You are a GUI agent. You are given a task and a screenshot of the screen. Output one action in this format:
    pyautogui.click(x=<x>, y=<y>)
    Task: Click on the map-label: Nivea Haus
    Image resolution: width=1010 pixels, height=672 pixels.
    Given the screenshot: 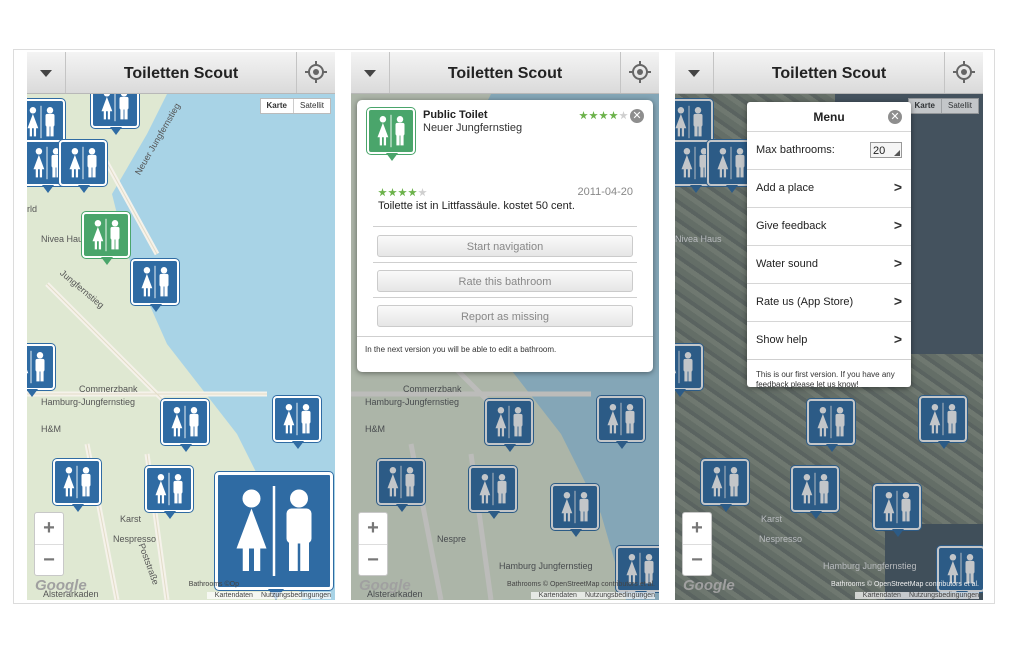 What is the action you would take?
    pyautogui.click(x=64, y=239)
    